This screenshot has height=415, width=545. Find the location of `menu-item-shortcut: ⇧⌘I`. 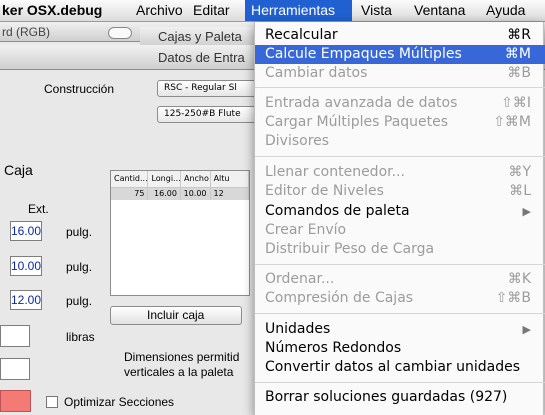

menu-item-shortcut: ⇧⌘I is located at coordinates (516, 103).